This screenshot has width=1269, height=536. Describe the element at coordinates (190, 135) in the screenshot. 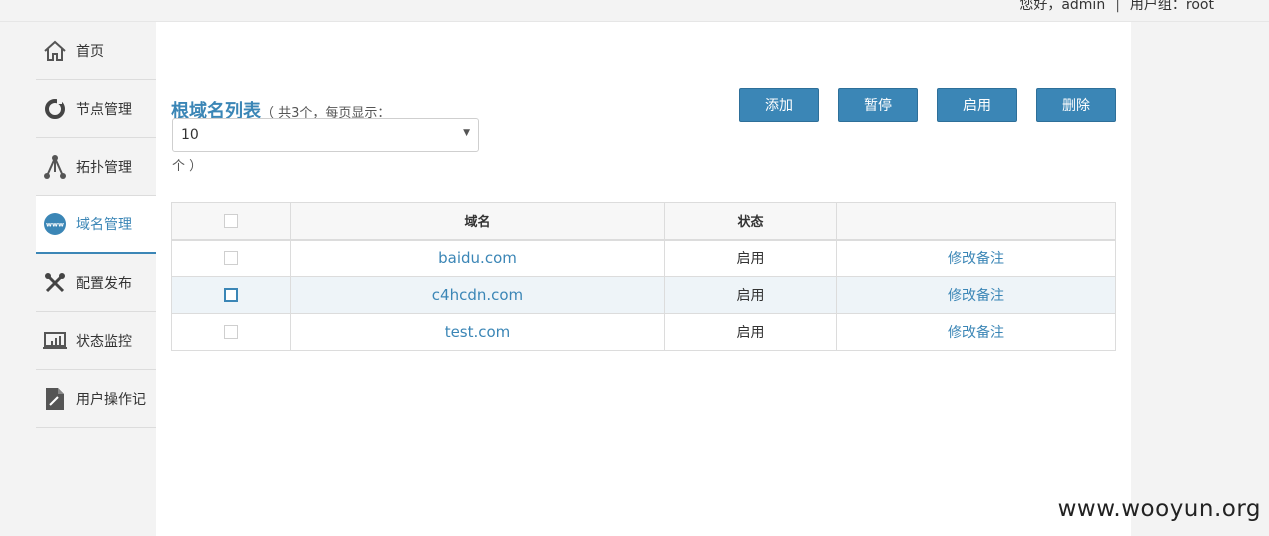

I see `page-size-value: 10` at that location.